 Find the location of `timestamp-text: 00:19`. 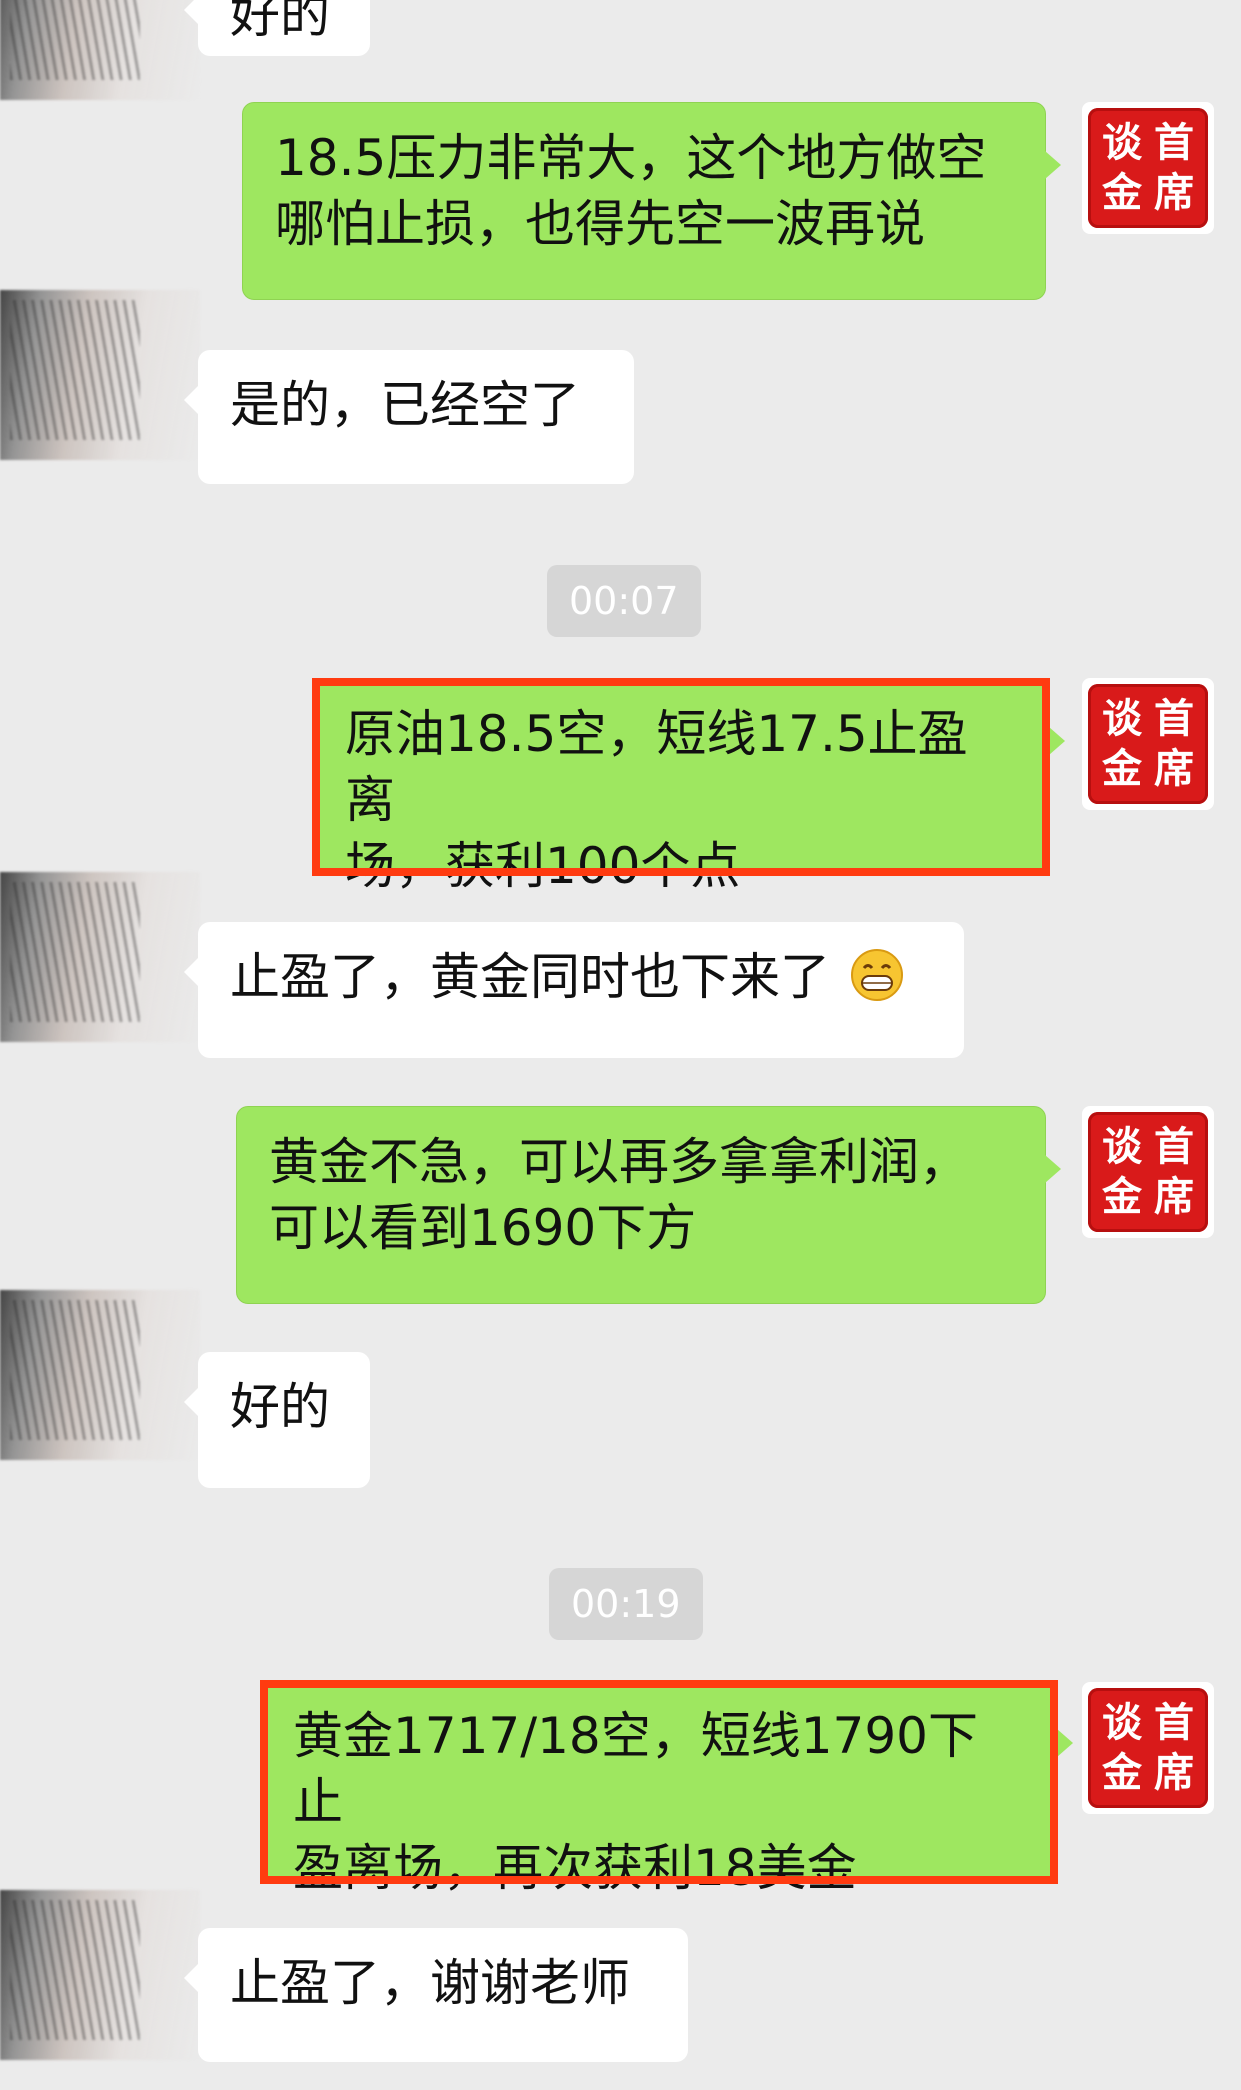

timestamp-text: 00:19 is located at coordinates (626, 1604).